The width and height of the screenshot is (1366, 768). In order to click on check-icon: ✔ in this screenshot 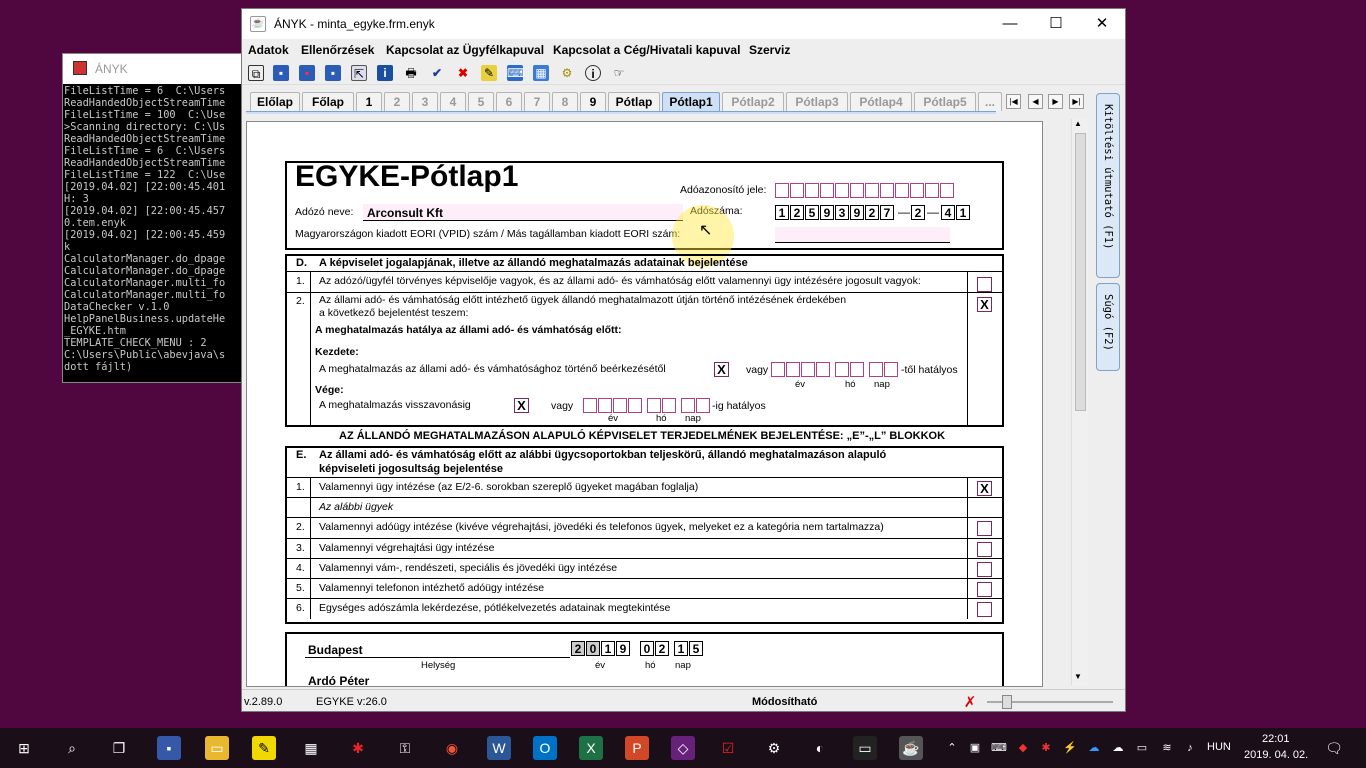, I will do `click(437, 73)`.